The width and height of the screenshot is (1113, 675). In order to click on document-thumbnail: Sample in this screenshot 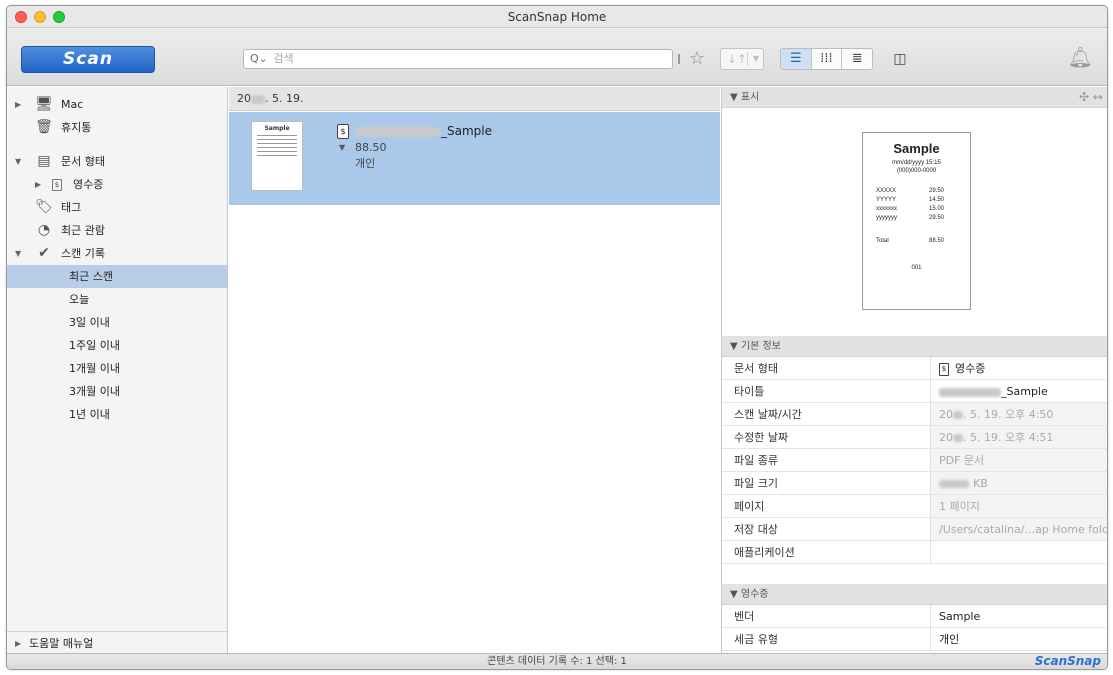, I will do `click(277, 156)`.